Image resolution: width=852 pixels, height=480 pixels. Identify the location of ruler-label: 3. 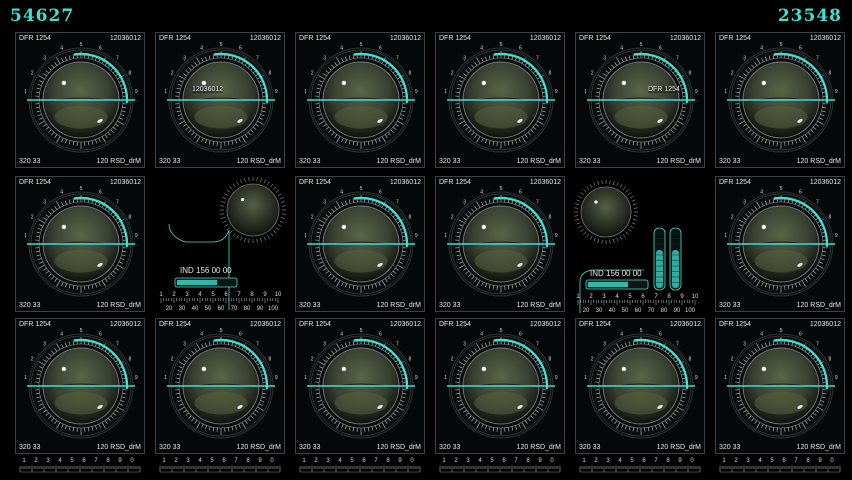
(328, 461).